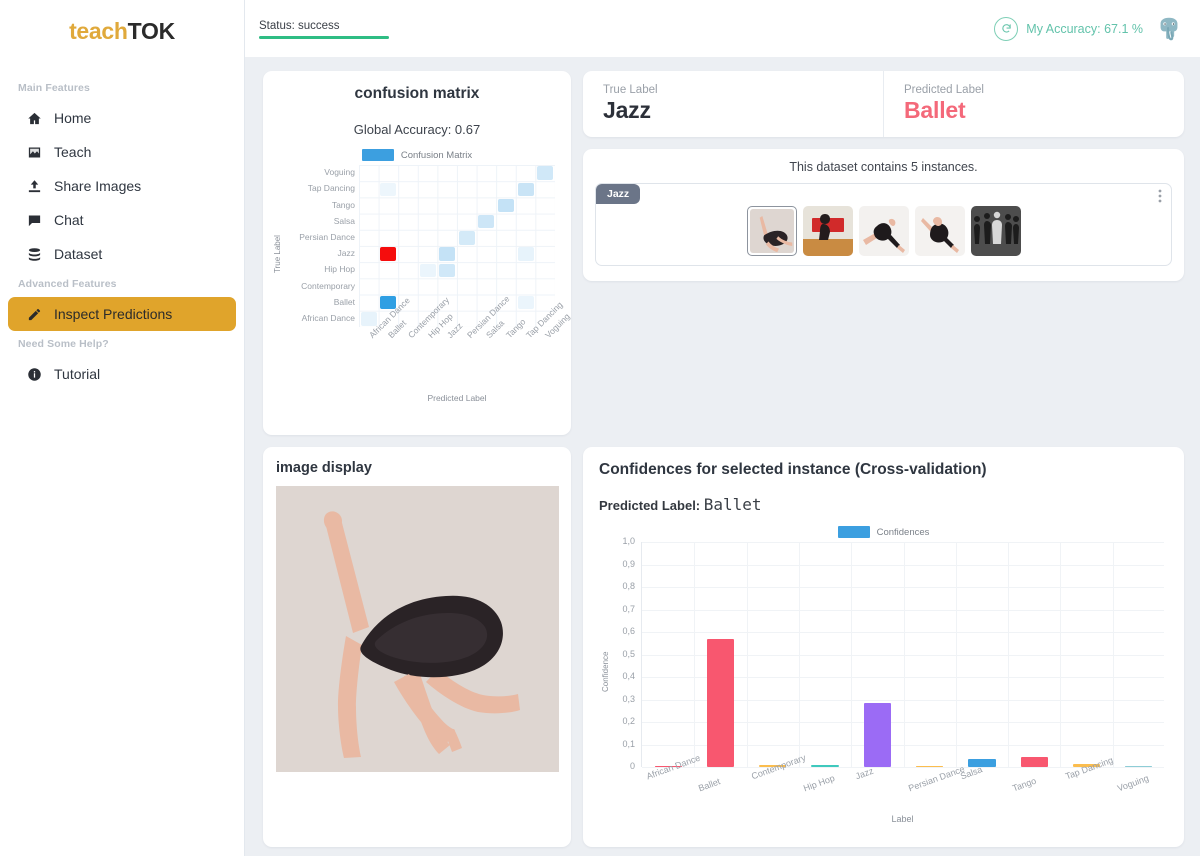  I want to click on confusion-matrix-title: confusion matrix, so click(417, 93).